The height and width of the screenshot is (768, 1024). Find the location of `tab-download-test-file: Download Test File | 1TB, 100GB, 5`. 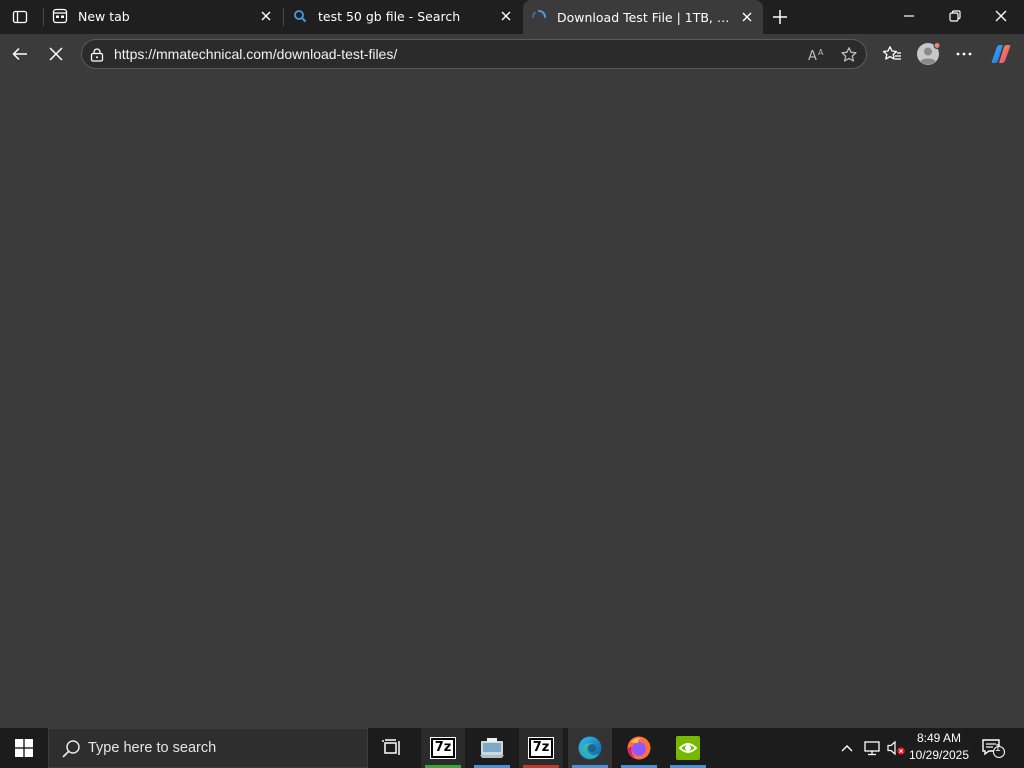

tab-download-test-file: Download Test File | 1TB, 100GB, 5 is located at coordinates (643, 17).